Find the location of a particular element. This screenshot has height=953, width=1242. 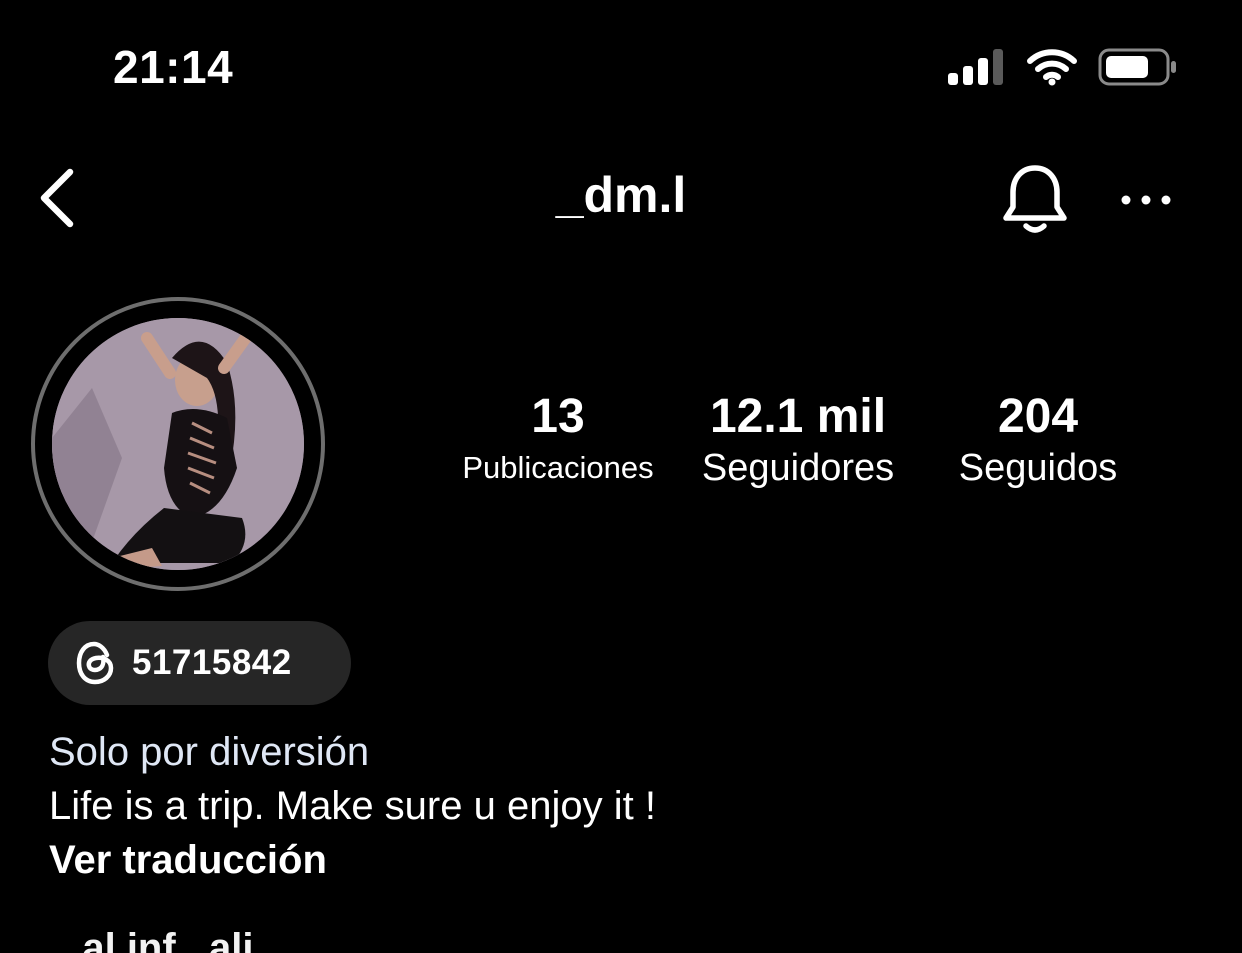

posts-count: 13 is located at coordinates (558, 416).